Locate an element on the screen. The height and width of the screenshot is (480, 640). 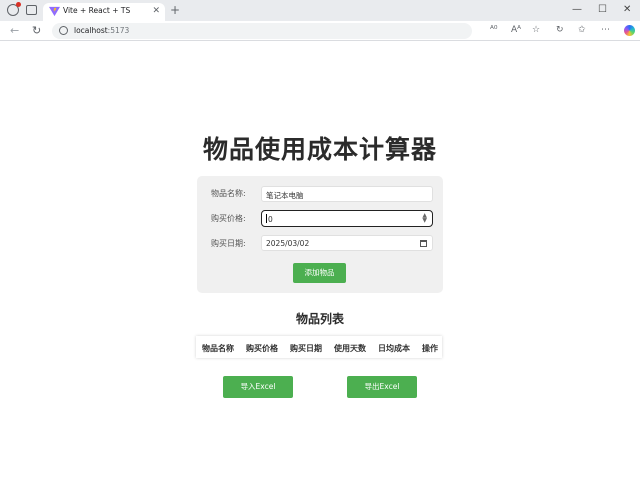
address-bar: ← ↻ localhost:5173 ᴬ⁰ Aᴬ ☆ ↻ ✩ ⋯ is located at coordinates (320, 31).